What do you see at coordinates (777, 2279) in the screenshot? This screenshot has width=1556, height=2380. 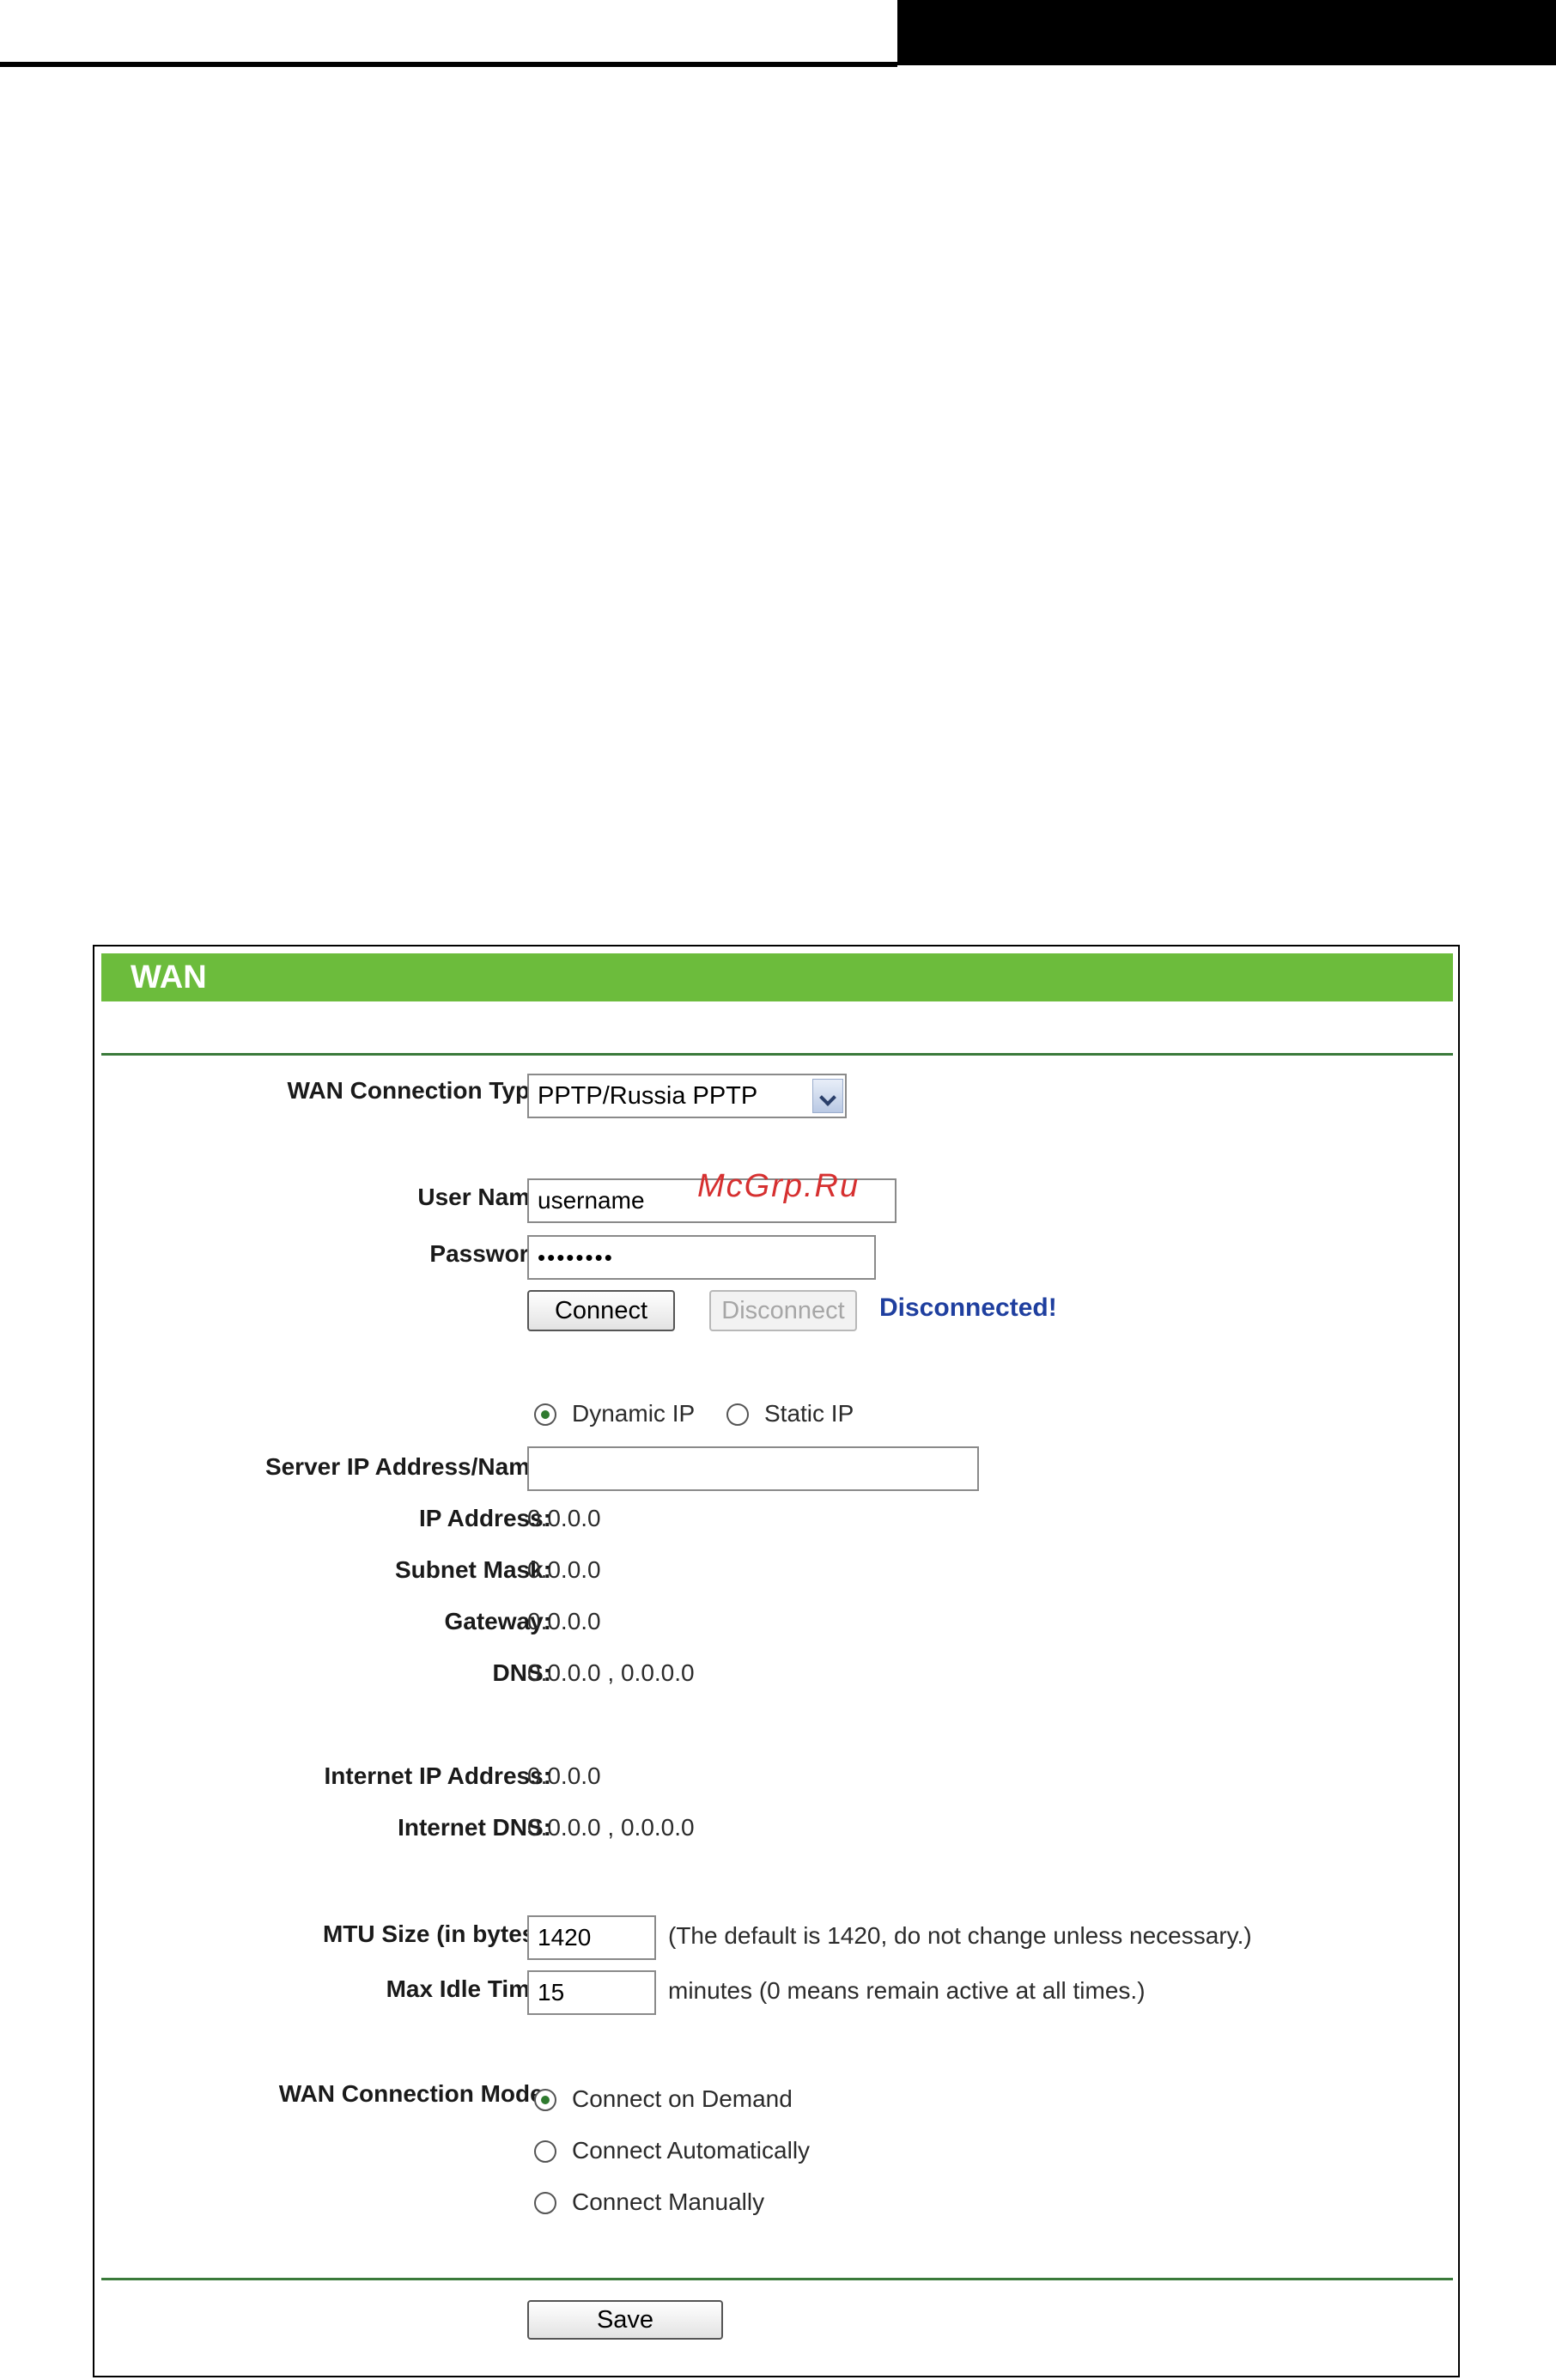 I see `divider-bottom` at bounding box center [777, 2279].